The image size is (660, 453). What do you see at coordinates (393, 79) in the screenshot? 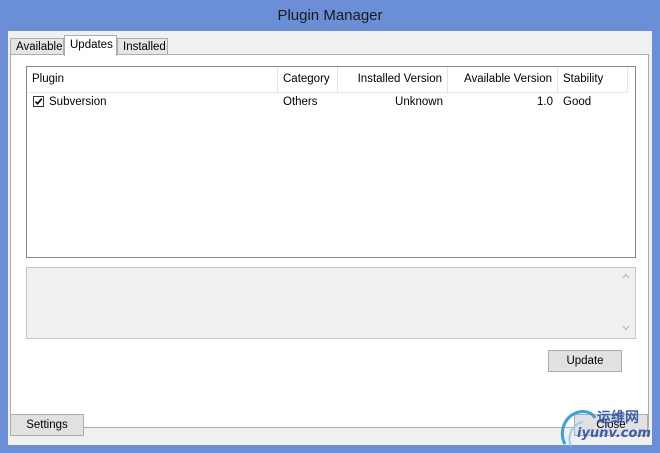
I see `column-header-installed-version: Installed Version` at bounding box center [393, 79].